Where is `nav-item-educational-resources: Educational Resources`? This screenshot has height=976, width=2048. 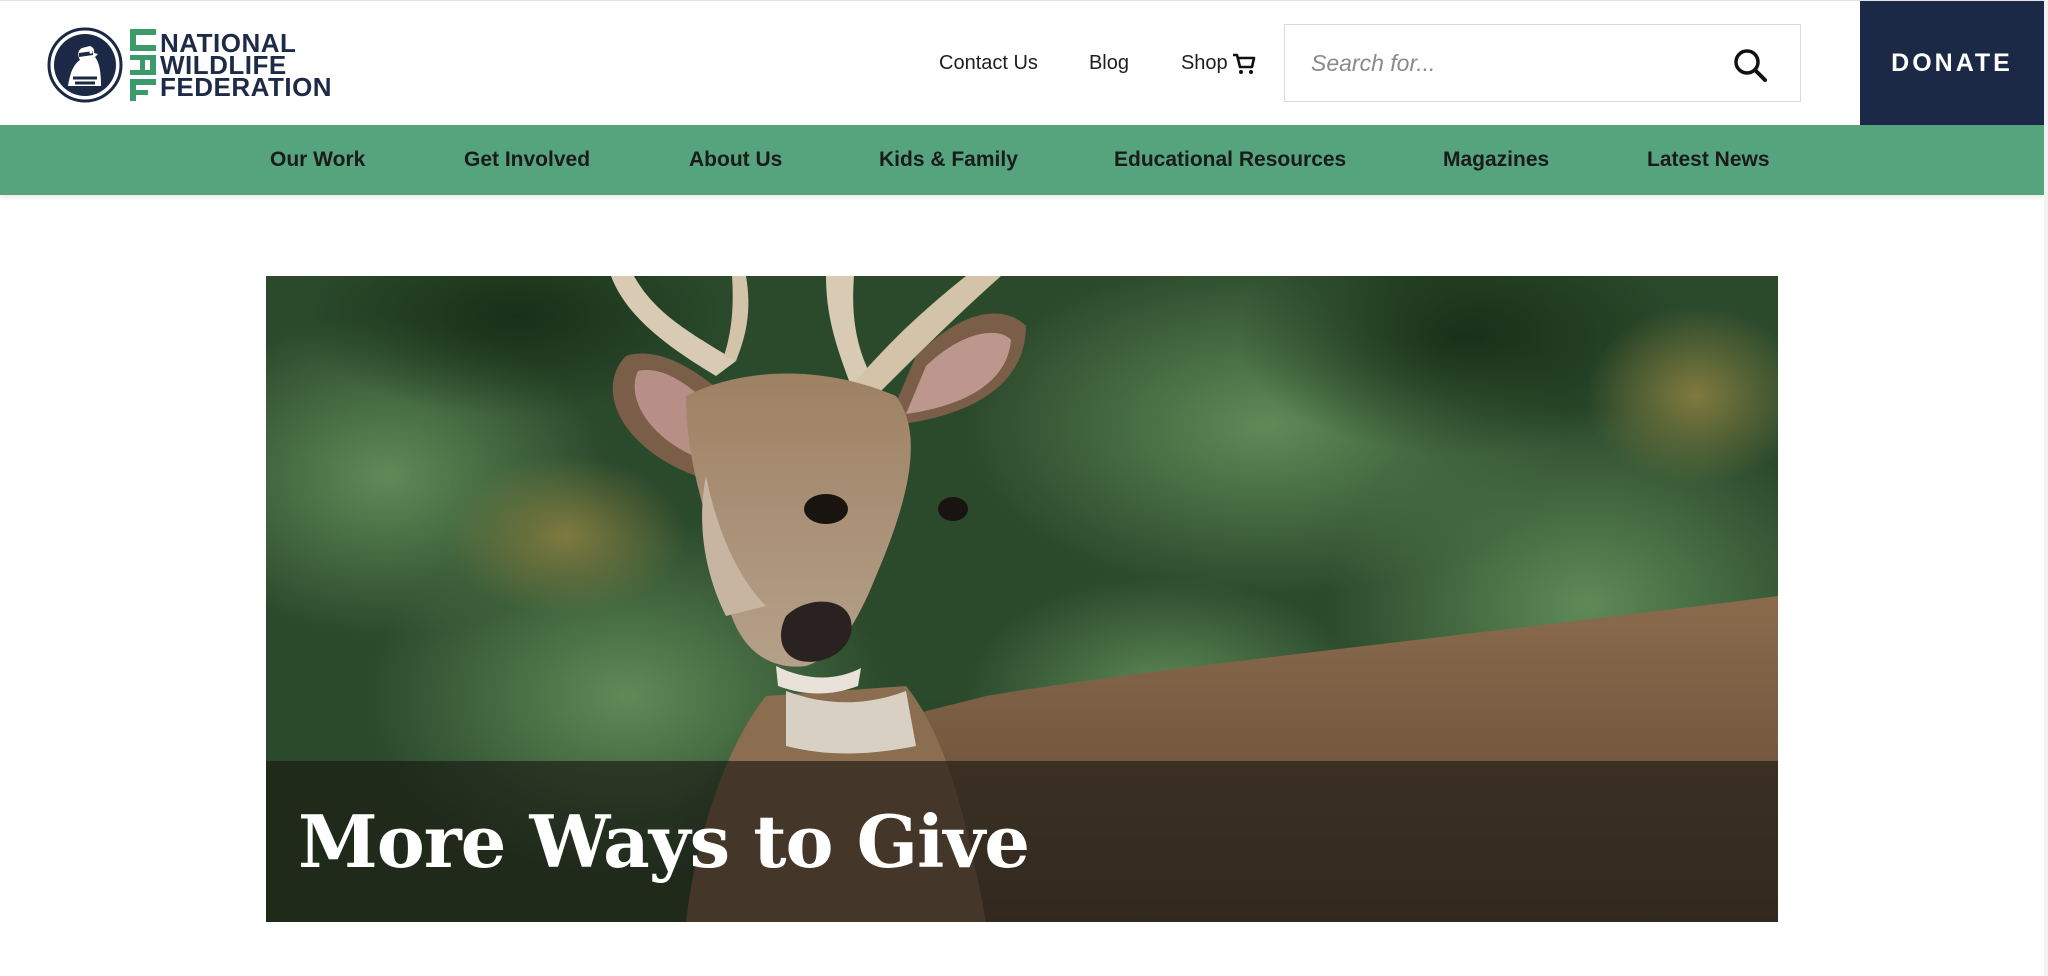 nav-item-educational-resources: Educational Resources is located at coordinates (1230, 160).